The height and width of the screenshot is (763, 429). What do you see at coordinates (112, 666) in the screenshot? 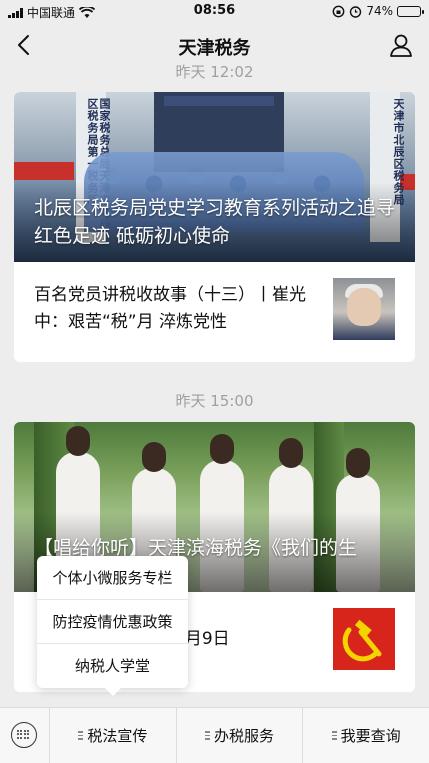
I see `submenu-item: 纳税人学堂` at bounding box center [112, 666].